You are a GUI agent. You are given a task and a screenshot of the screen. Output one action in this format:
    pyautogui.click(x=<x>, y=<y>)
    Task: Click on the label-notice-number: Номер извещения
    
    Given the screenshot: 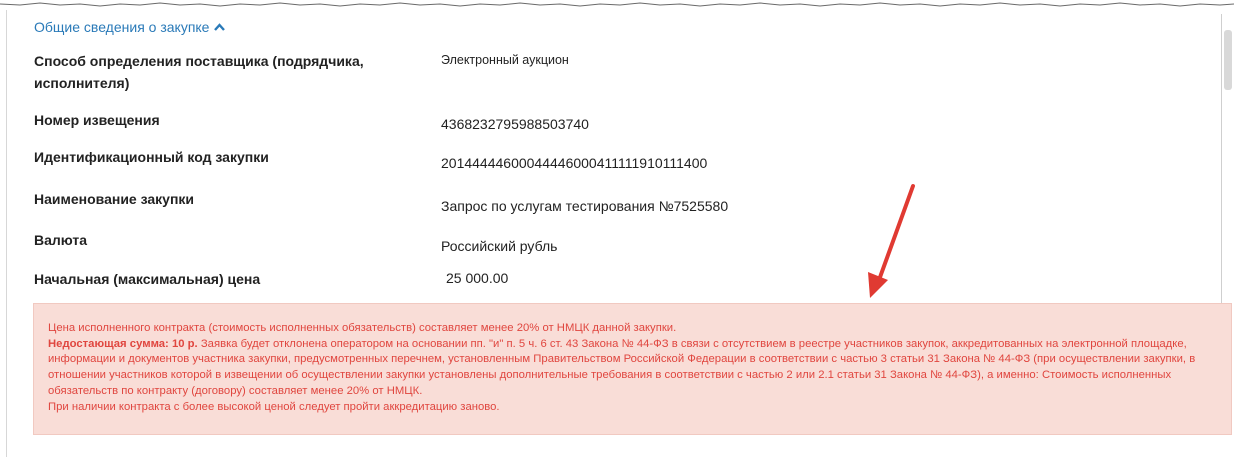 What is the action you would take?
    pyautogui.click(x=97, y=120)
    